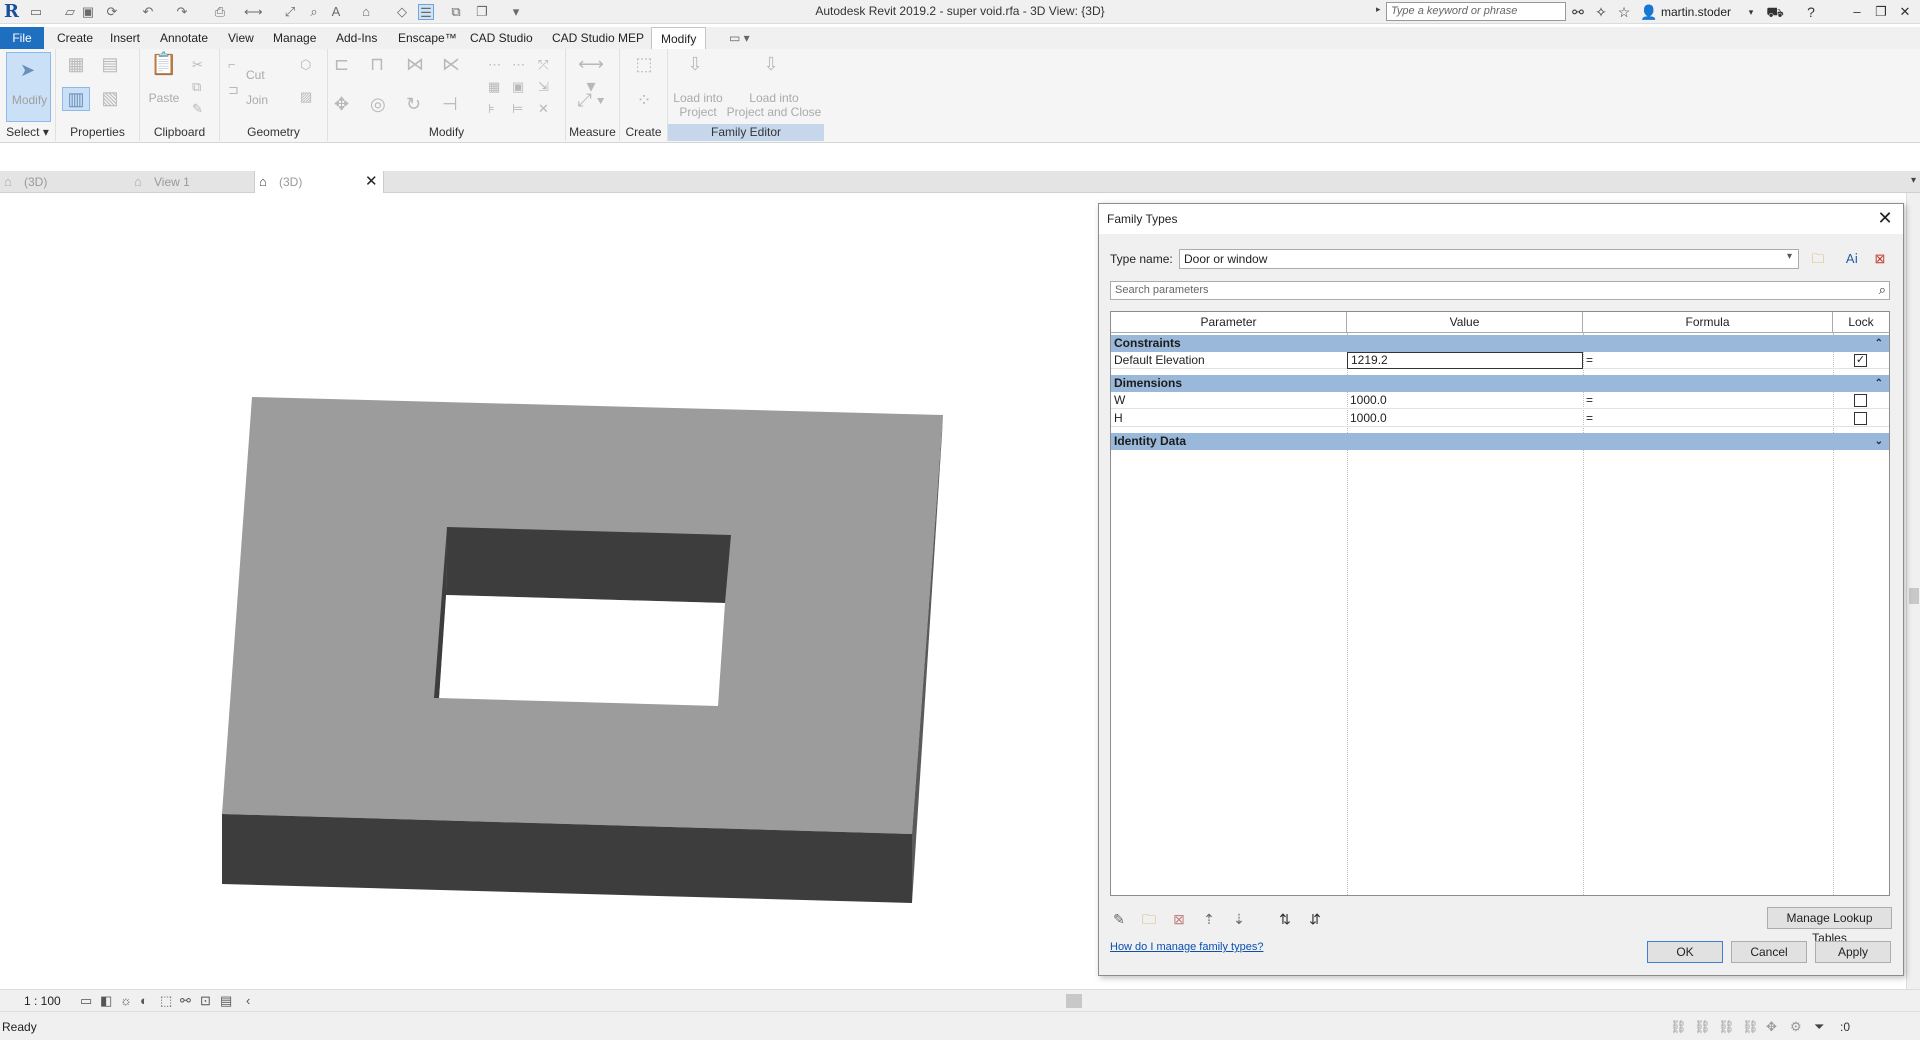 The image size is (1920, 1040). Describe the element at coordinates (356, 38) in the screenshot. I see `tab-add-ins: Add-Ins` at that location.